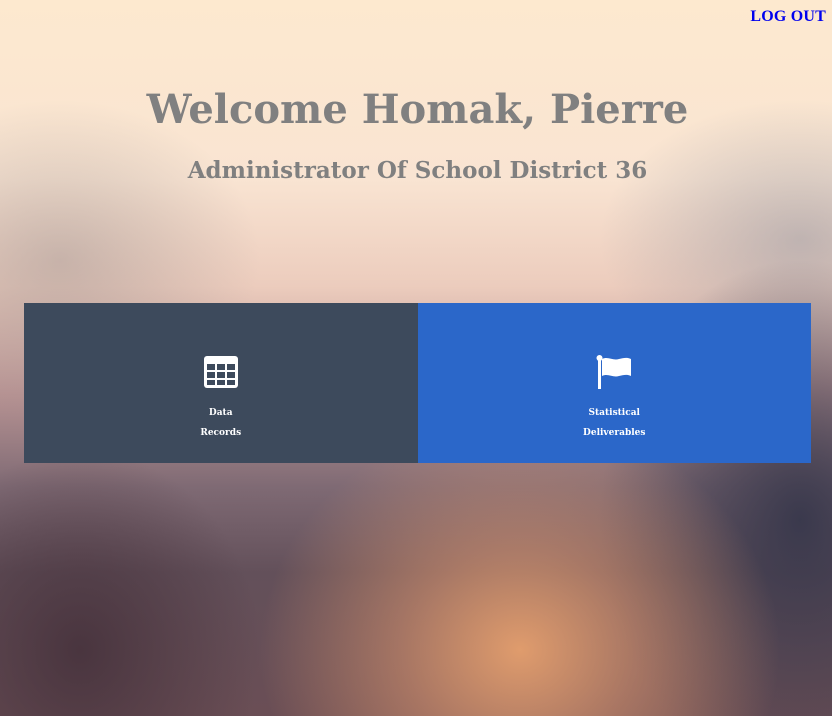  What do you see at coordinates (417, 109) in the screenshot?
I see `welcome-heading: Welcome Homak, Pierre` at bounding box center [417, 109].